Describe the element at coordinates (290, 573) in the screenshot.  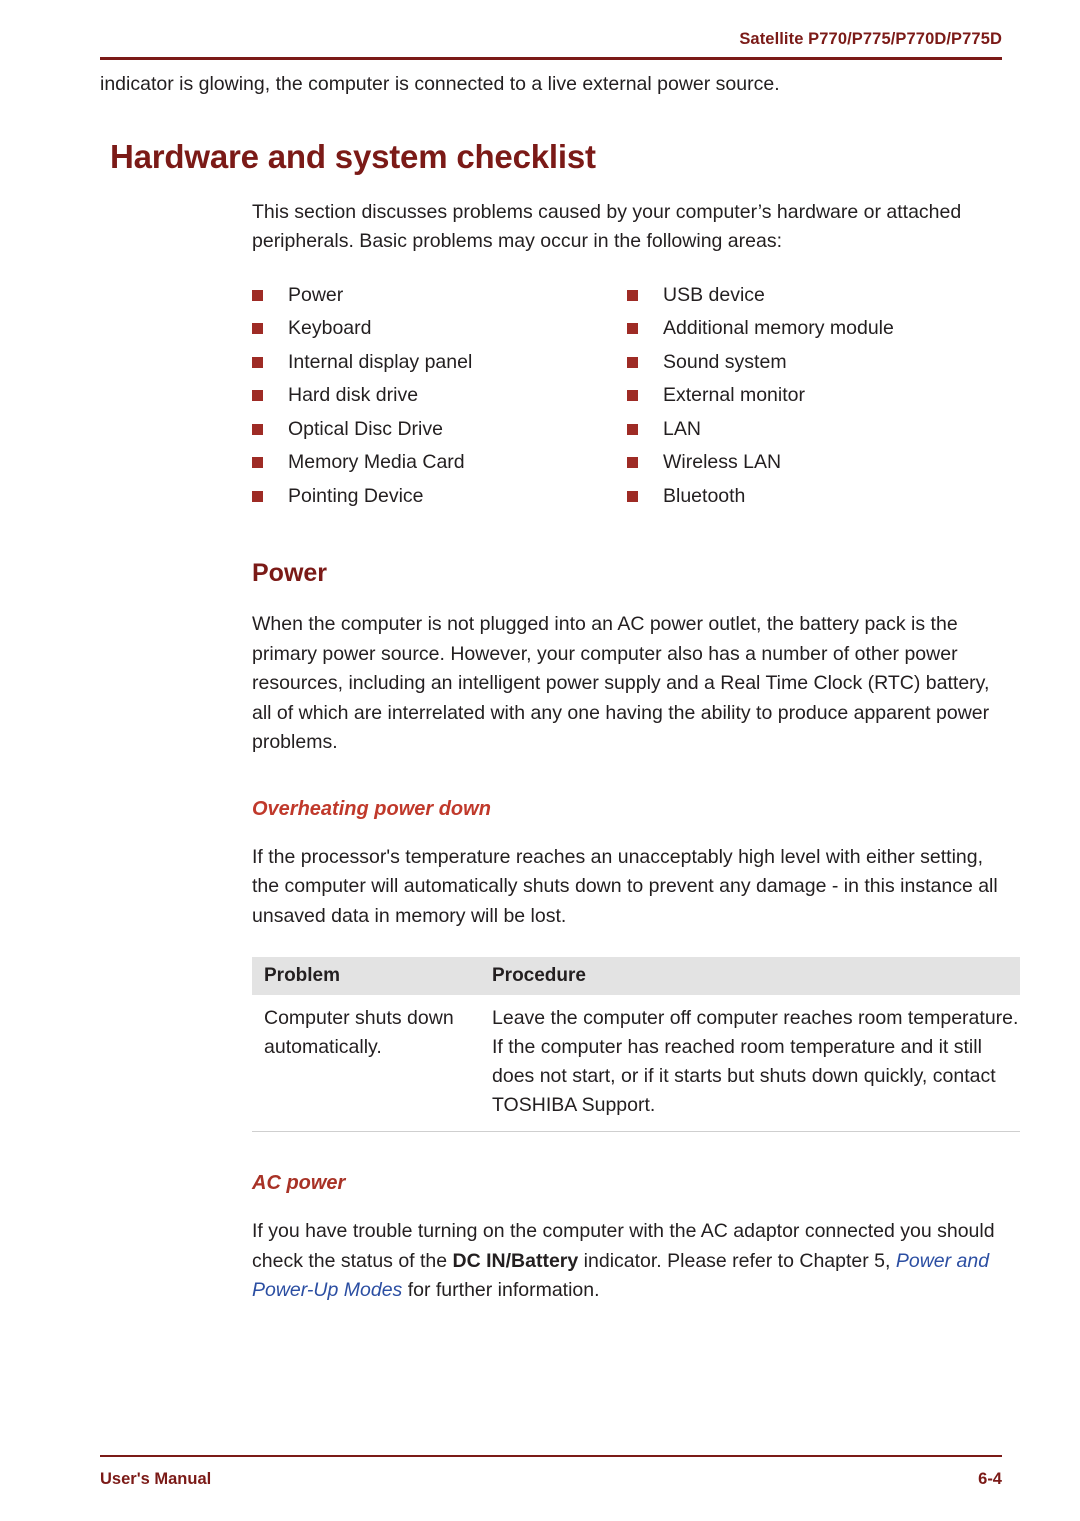
I see `section-title-power: Power` at that location.